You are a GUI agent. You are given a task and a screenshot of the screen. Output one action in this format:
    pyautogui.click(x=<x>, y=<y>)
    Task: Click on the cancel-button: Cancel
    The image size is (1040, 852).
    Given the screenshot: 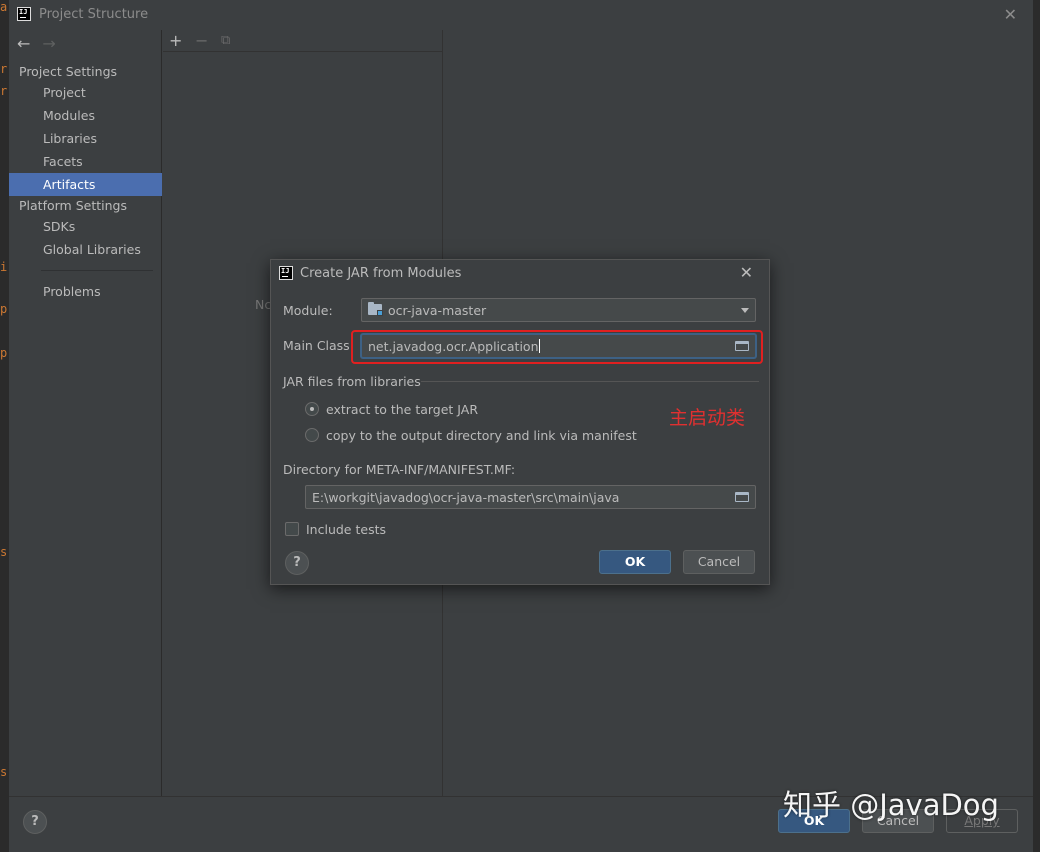 What is the action you would take?
    pyautogui.click(x=719, y=562)
    